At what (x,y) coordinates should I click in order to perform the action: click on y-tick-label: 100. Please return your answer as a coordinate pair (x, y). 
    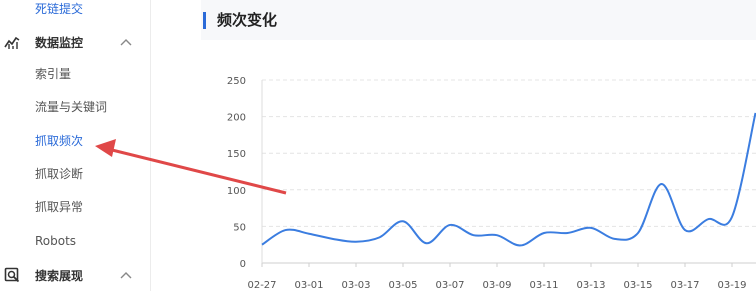
    Looking at the image, I should click on (236, 191).